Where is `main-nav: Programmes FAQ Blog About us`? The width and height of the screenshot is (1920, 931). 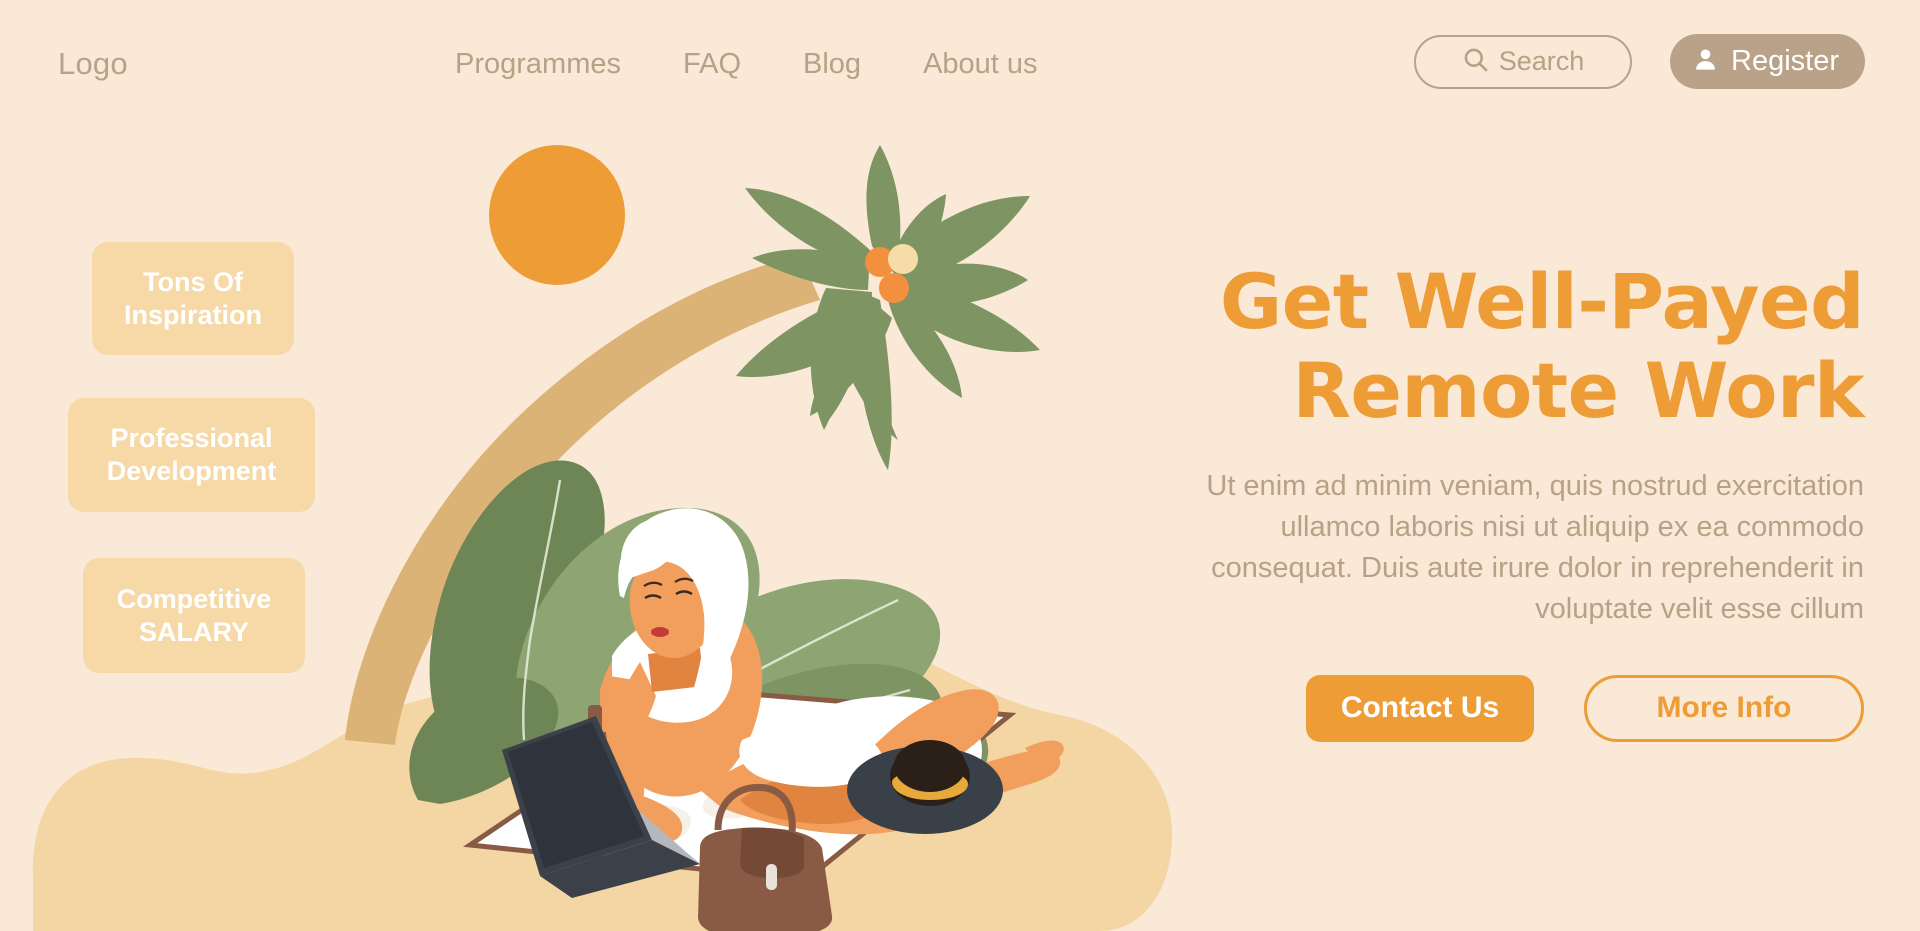
main-nav: Programmes FAQ Blog About us is located at coordinates (746, 64).